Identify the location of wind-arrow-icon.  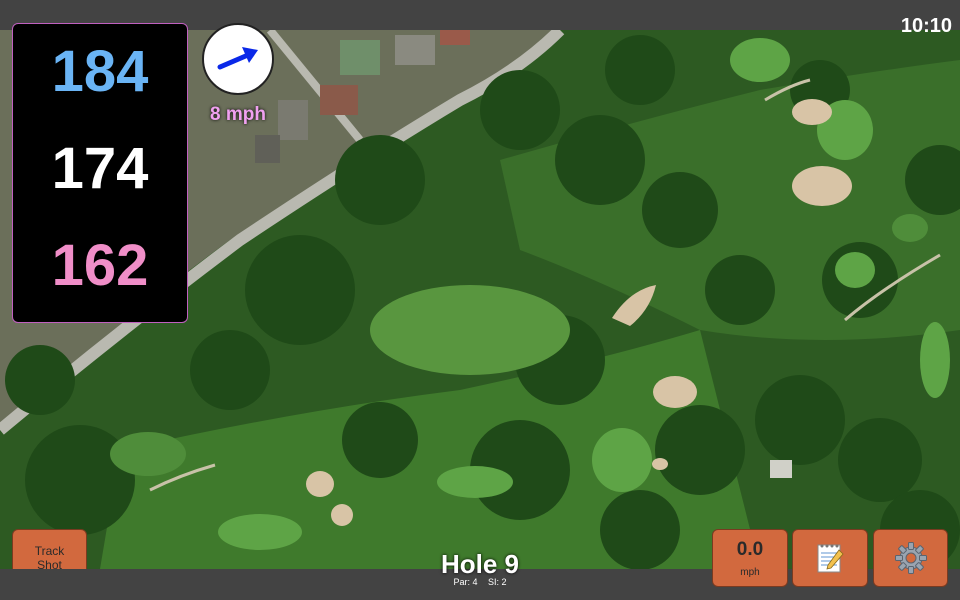
(237, 58).